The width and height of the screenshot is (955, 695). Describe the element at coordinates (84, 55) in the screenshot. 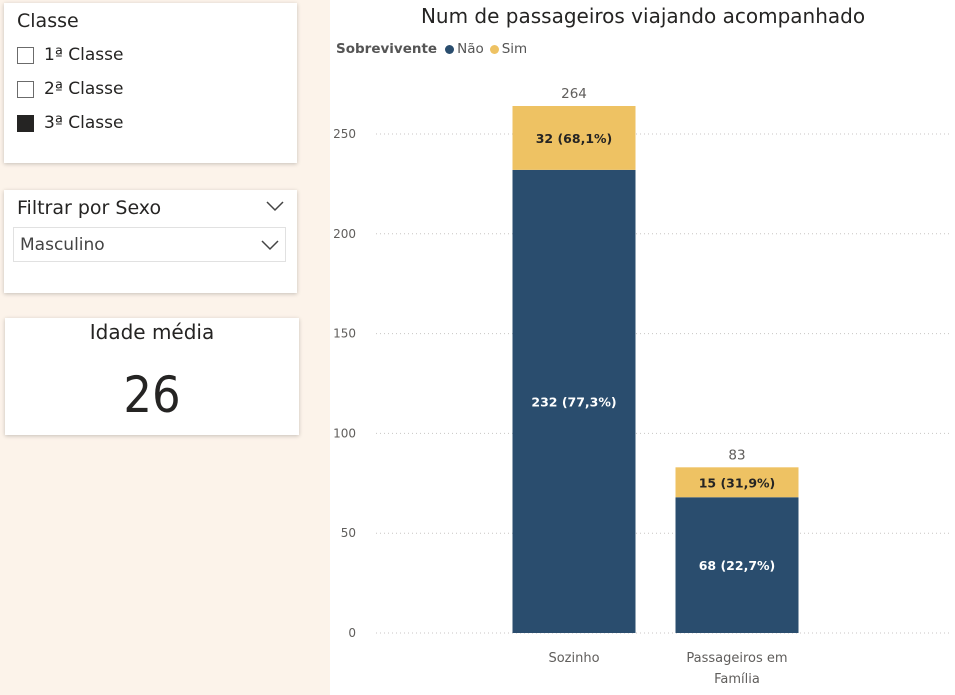

I see `slicer-item-label: 1ª Classe` at that location.